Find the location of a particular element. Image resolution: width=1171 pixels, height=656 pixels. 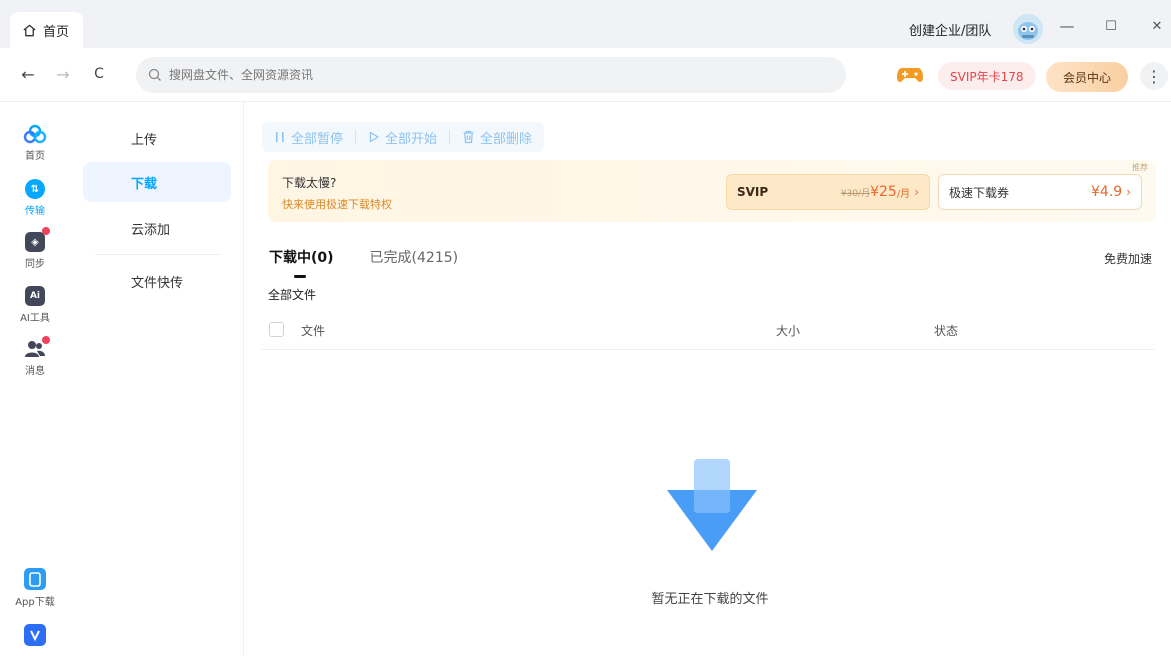

sidebar-item-label: 传输 is located at coordinates (35, 211).